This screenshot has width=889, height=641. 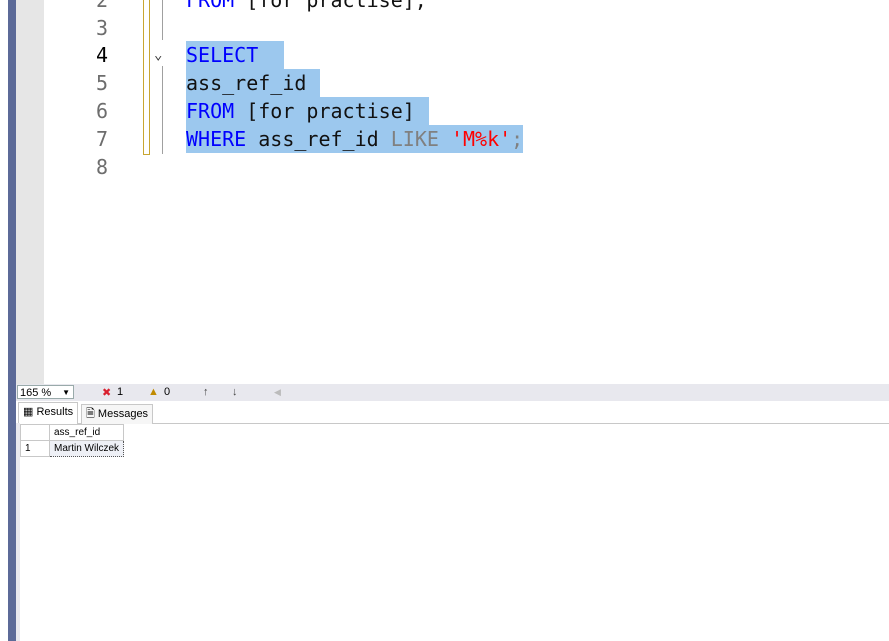 I want to click on grid-header-row: ass_ref_id, so click(x=72, y=432).